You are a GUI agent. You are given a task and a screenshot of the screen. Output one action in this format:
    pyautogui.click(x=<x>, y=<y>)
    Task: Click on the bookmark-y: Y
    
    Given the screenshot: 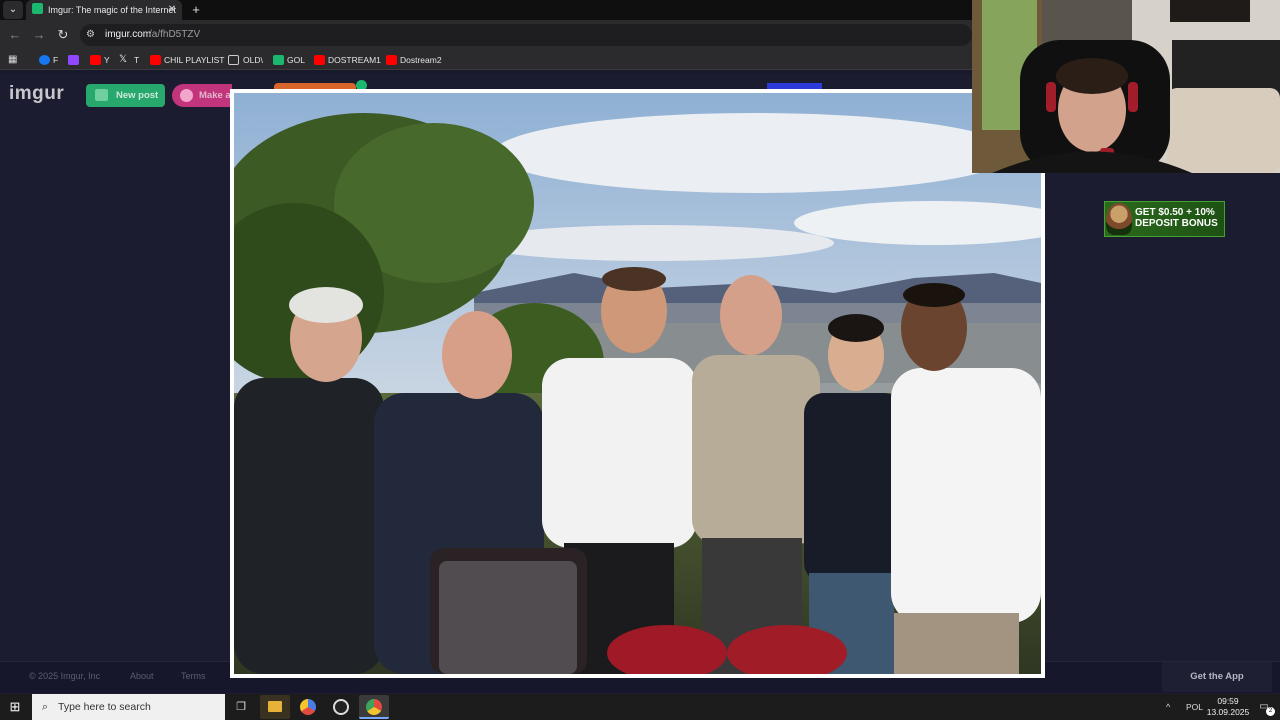 What is the action you would take?
    pyautogui.click(x=107, y=60)
    